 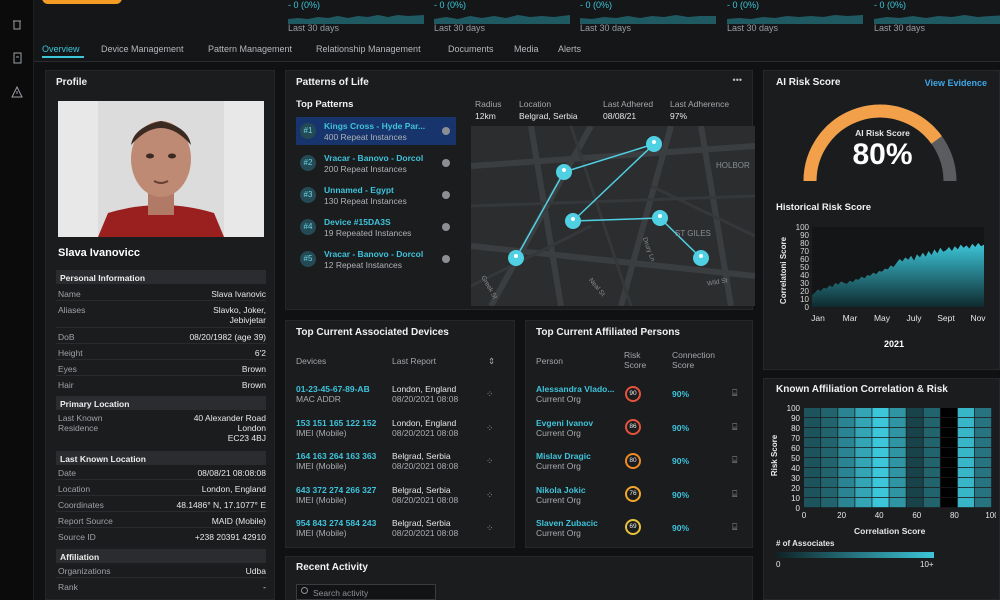 What do you see at coordinates (336, 523) in the screenshot?
I see `device-id: 954 843 274 584 243` at bounding box center [336, 523].